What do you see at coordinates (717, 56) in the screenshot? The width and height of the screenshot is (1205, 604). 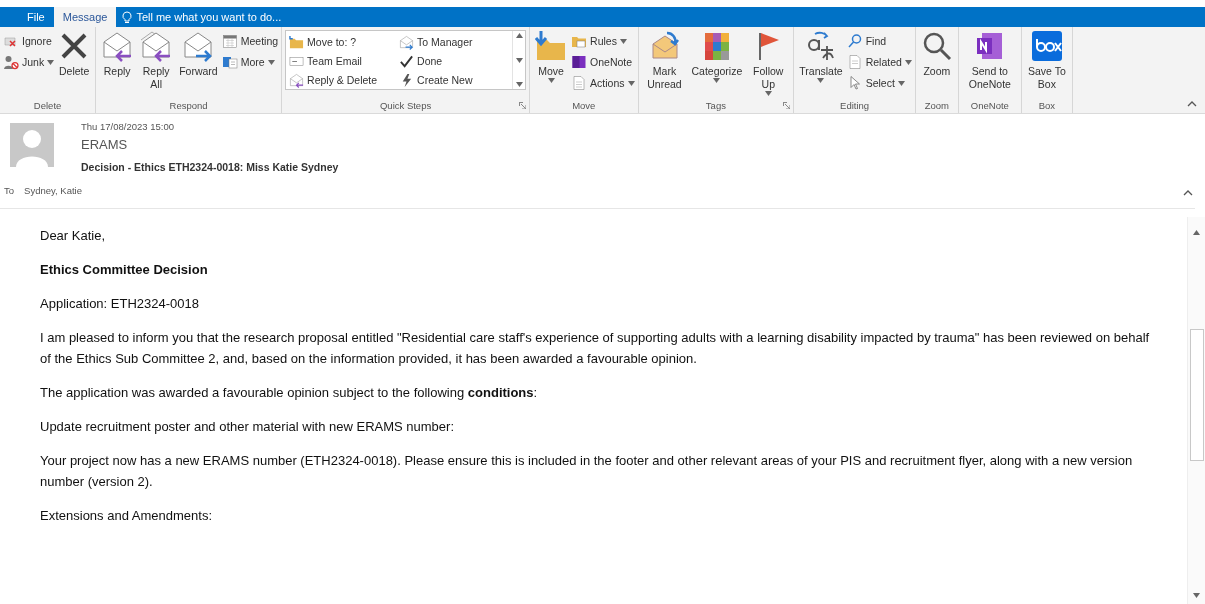 I see `ribbon-button: Categorize` at bounding box center [717, 56].